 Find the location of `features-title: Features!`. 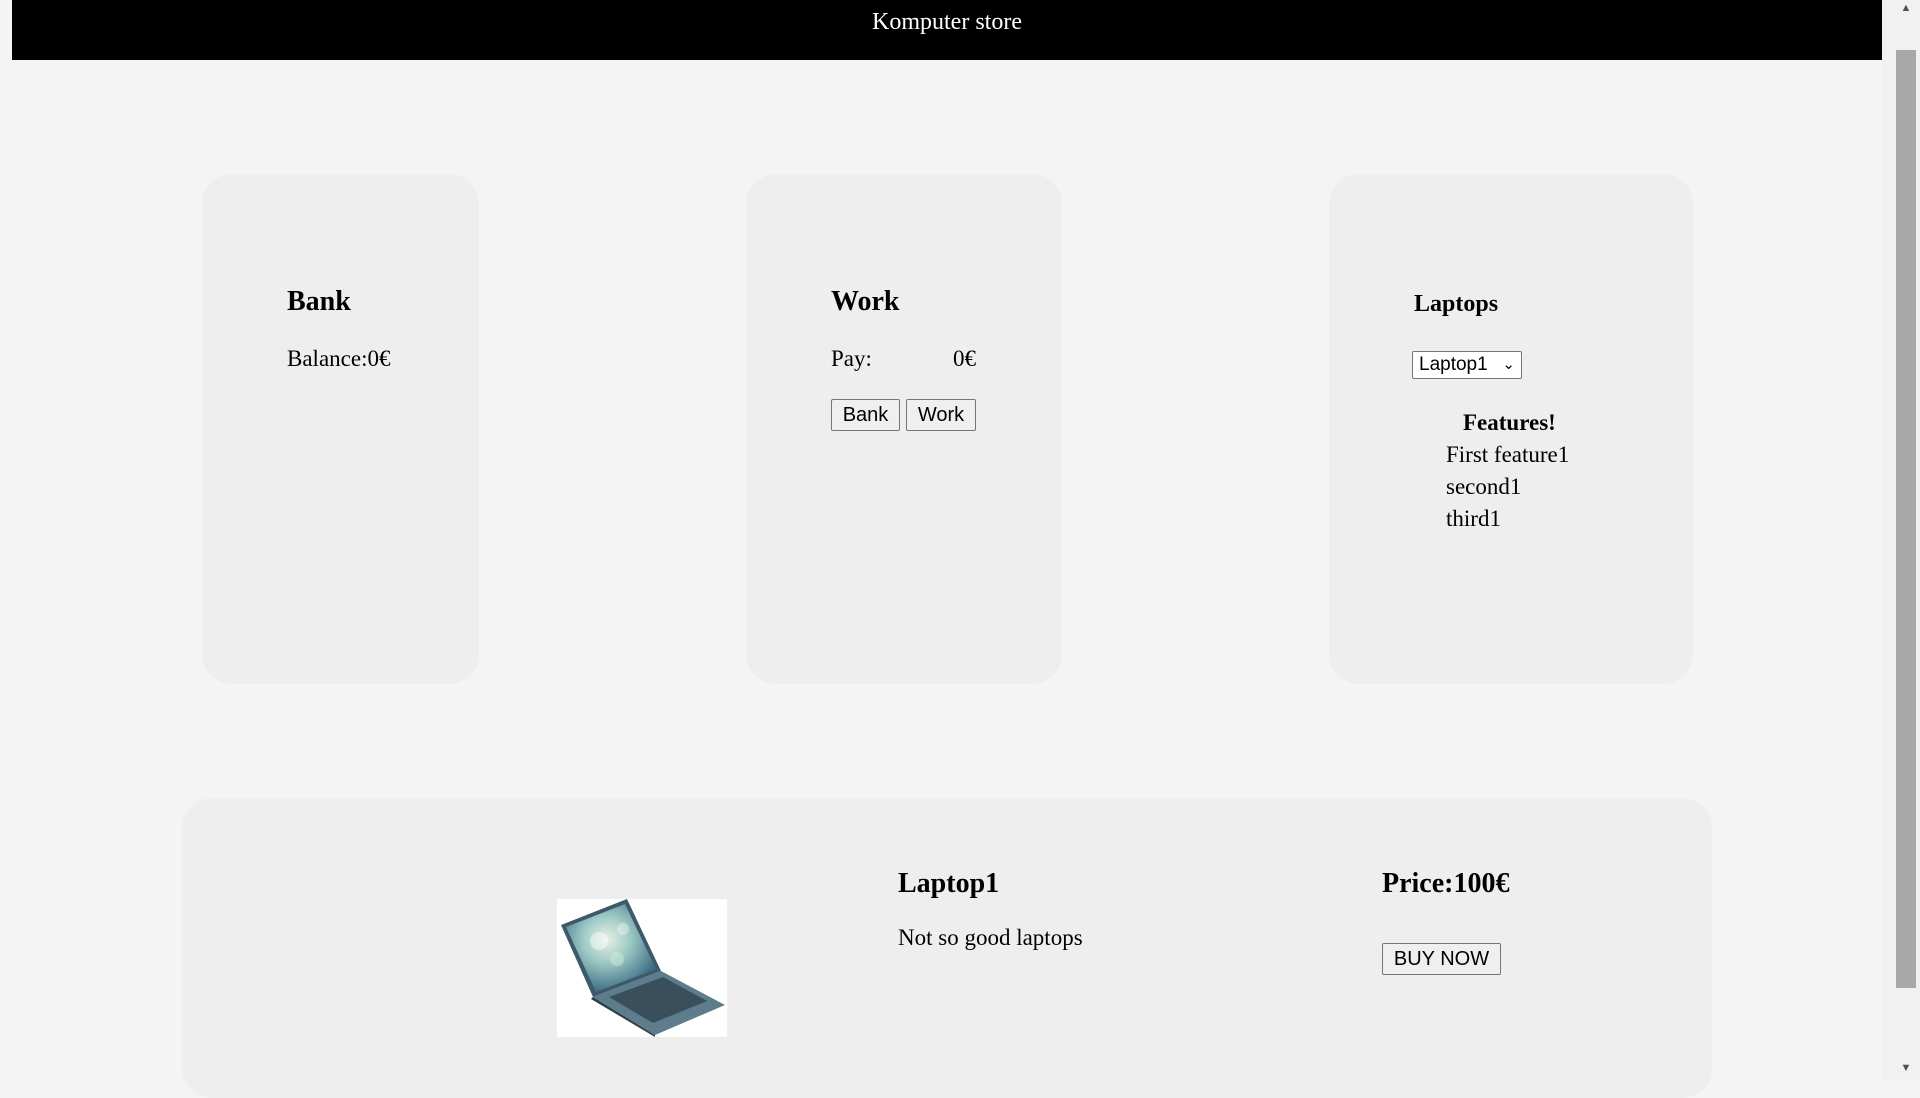

features-title: Features! is located at coordinates (1509, 422).